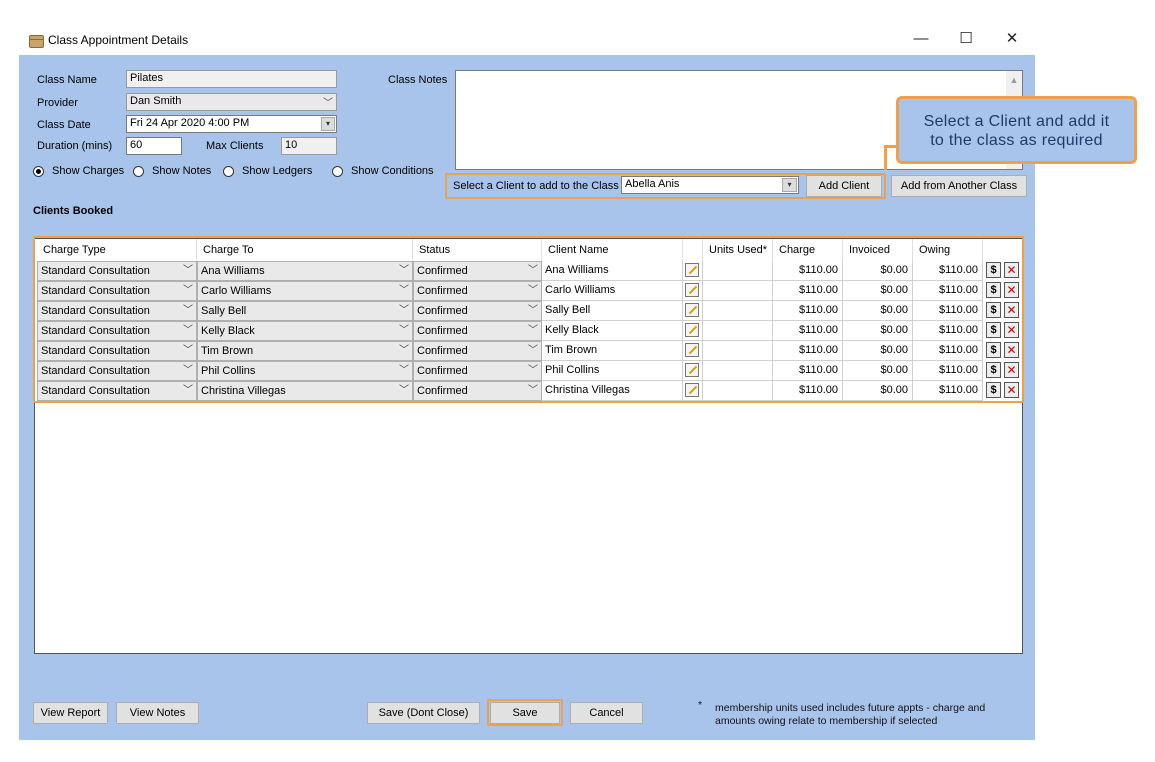  What do you see at coordinates (921, 39) in the screenshot?
I see `minimize-icon: —` at bounding box center [921, 39].